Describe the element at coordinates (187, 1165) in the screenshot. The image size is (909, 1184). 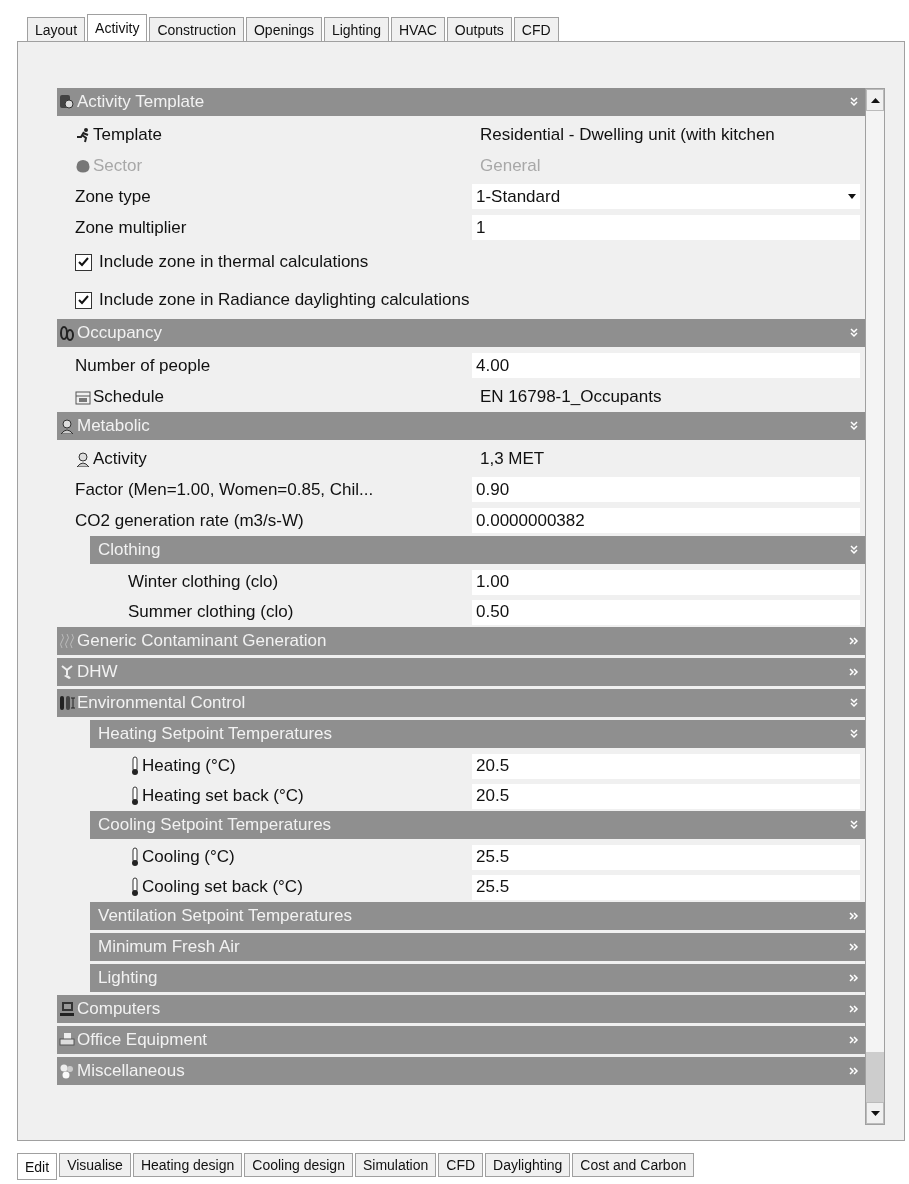
I see `tab: Heating design` at that location.